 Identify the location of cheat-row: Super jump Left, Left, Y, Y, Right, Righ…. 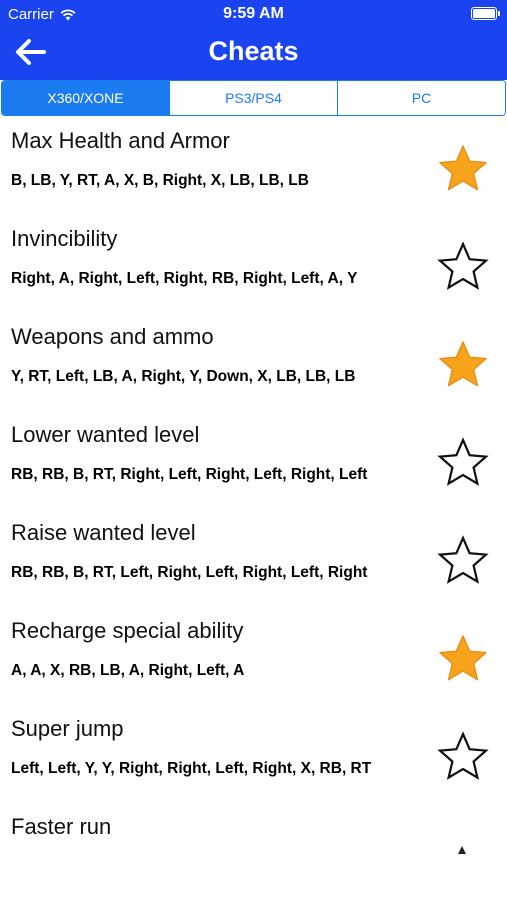
(253, 755).